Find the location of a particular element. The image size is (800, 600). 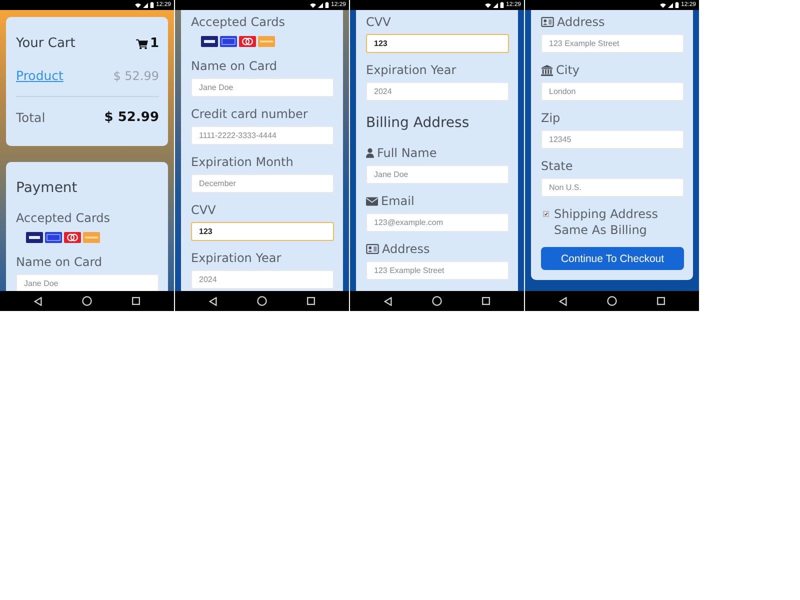

envelope-icon is located at coordinates (372, 201).